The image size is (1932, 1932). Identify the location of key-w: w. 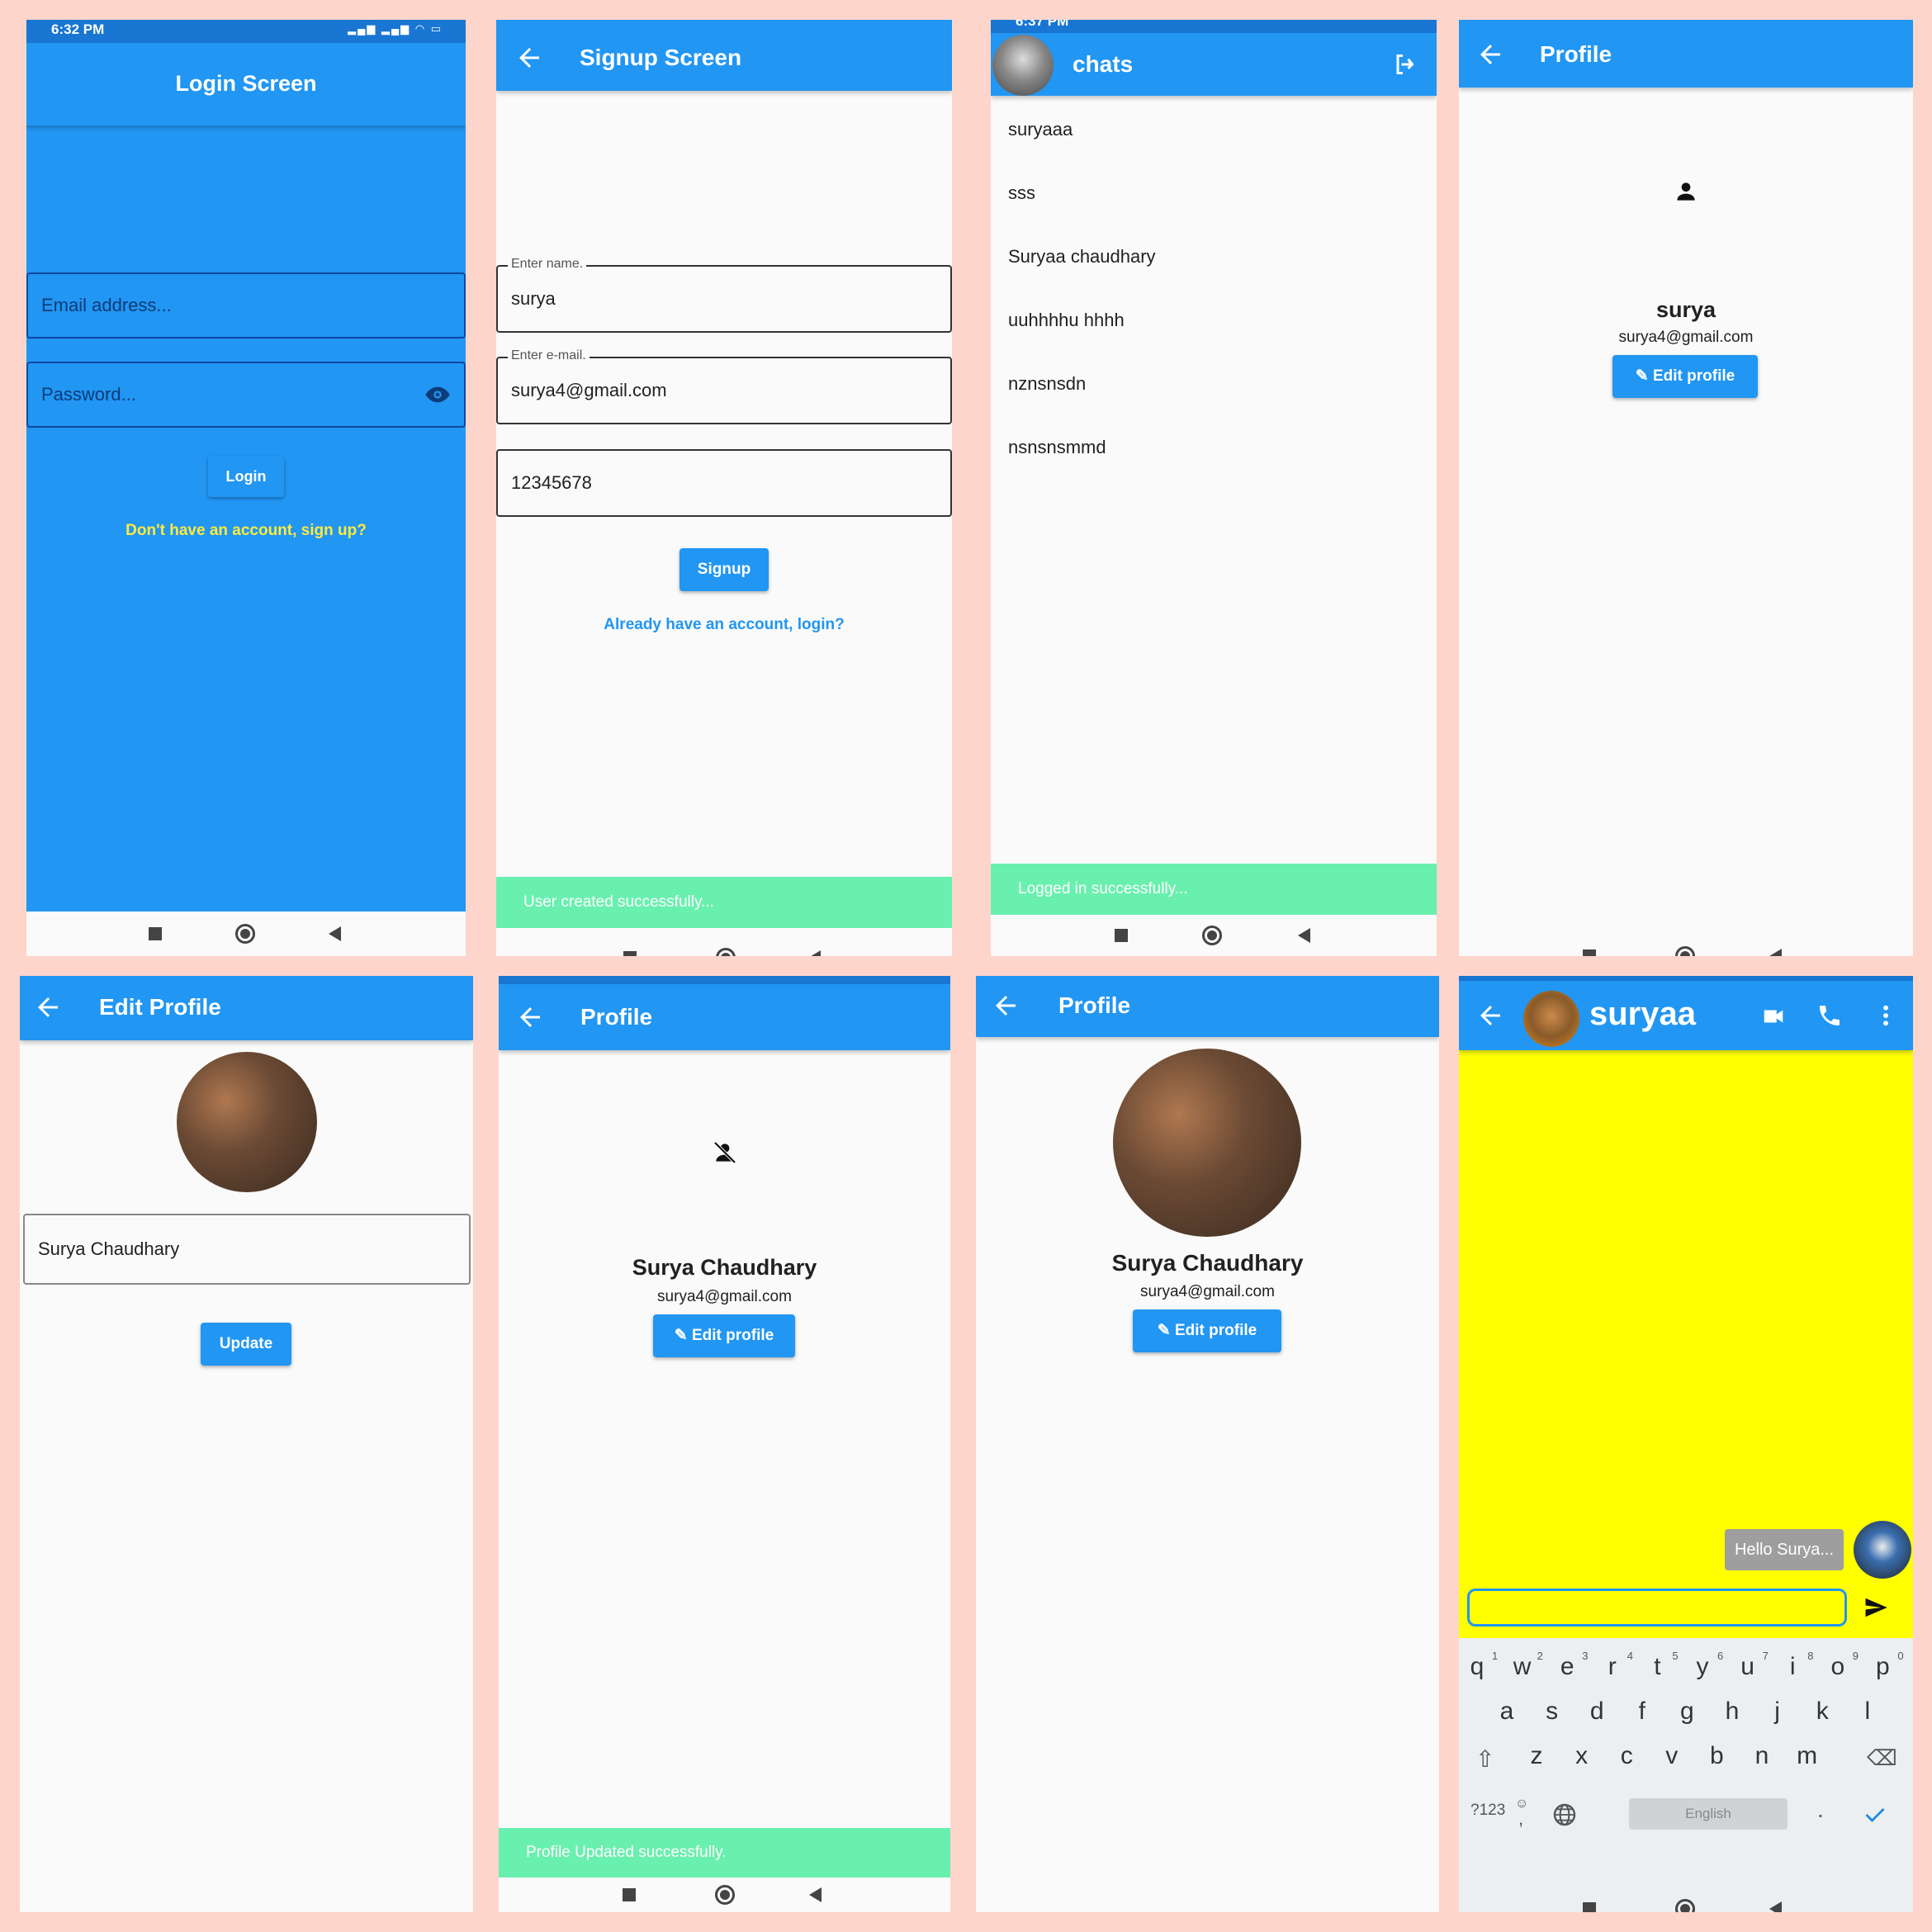
(1522, 1667).